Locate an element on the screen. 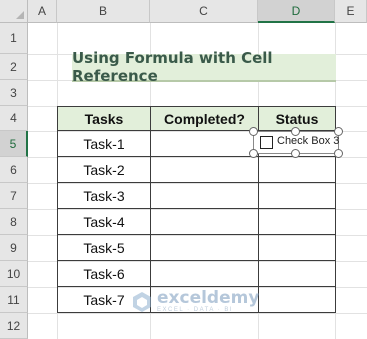 The width and height of the screenshot is (367, 339). row-header-11: 11 is located at coordinates (14, 300).